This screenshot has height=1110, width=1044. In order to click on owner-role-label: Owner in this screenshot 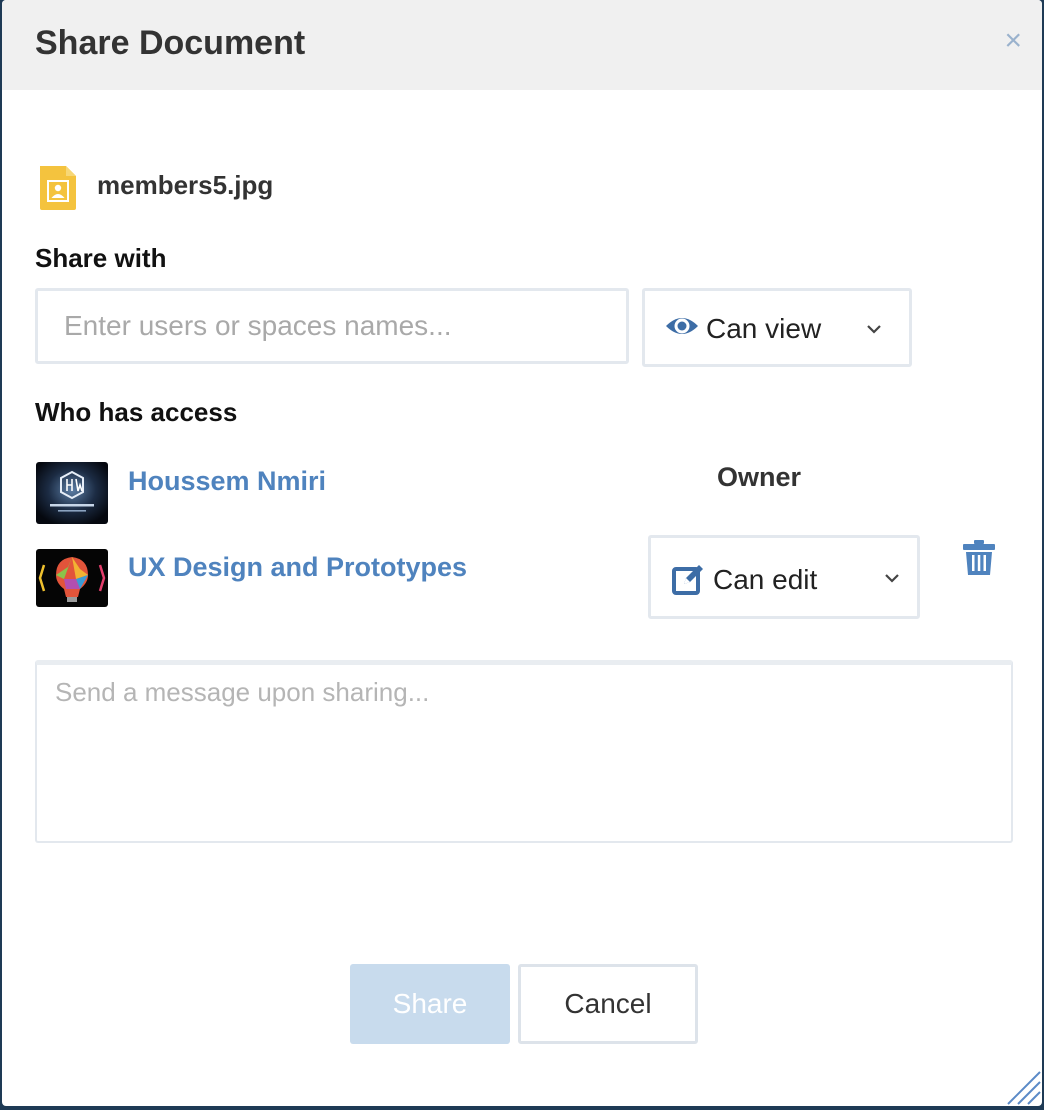, I will do `click(759, 477)`.